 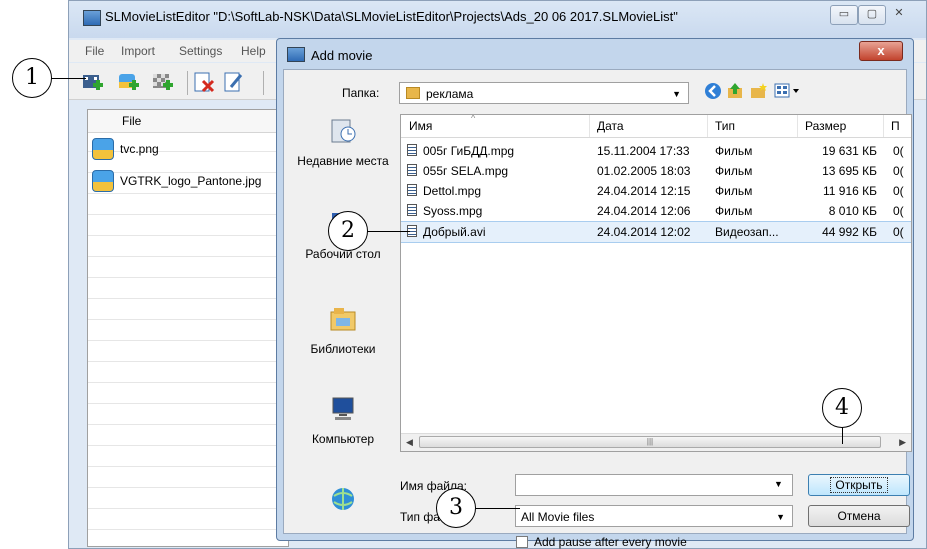 What do you see at coordinates (343, 499) in the screenshot?
I see `network-icon` at bounding box center [343, 499].